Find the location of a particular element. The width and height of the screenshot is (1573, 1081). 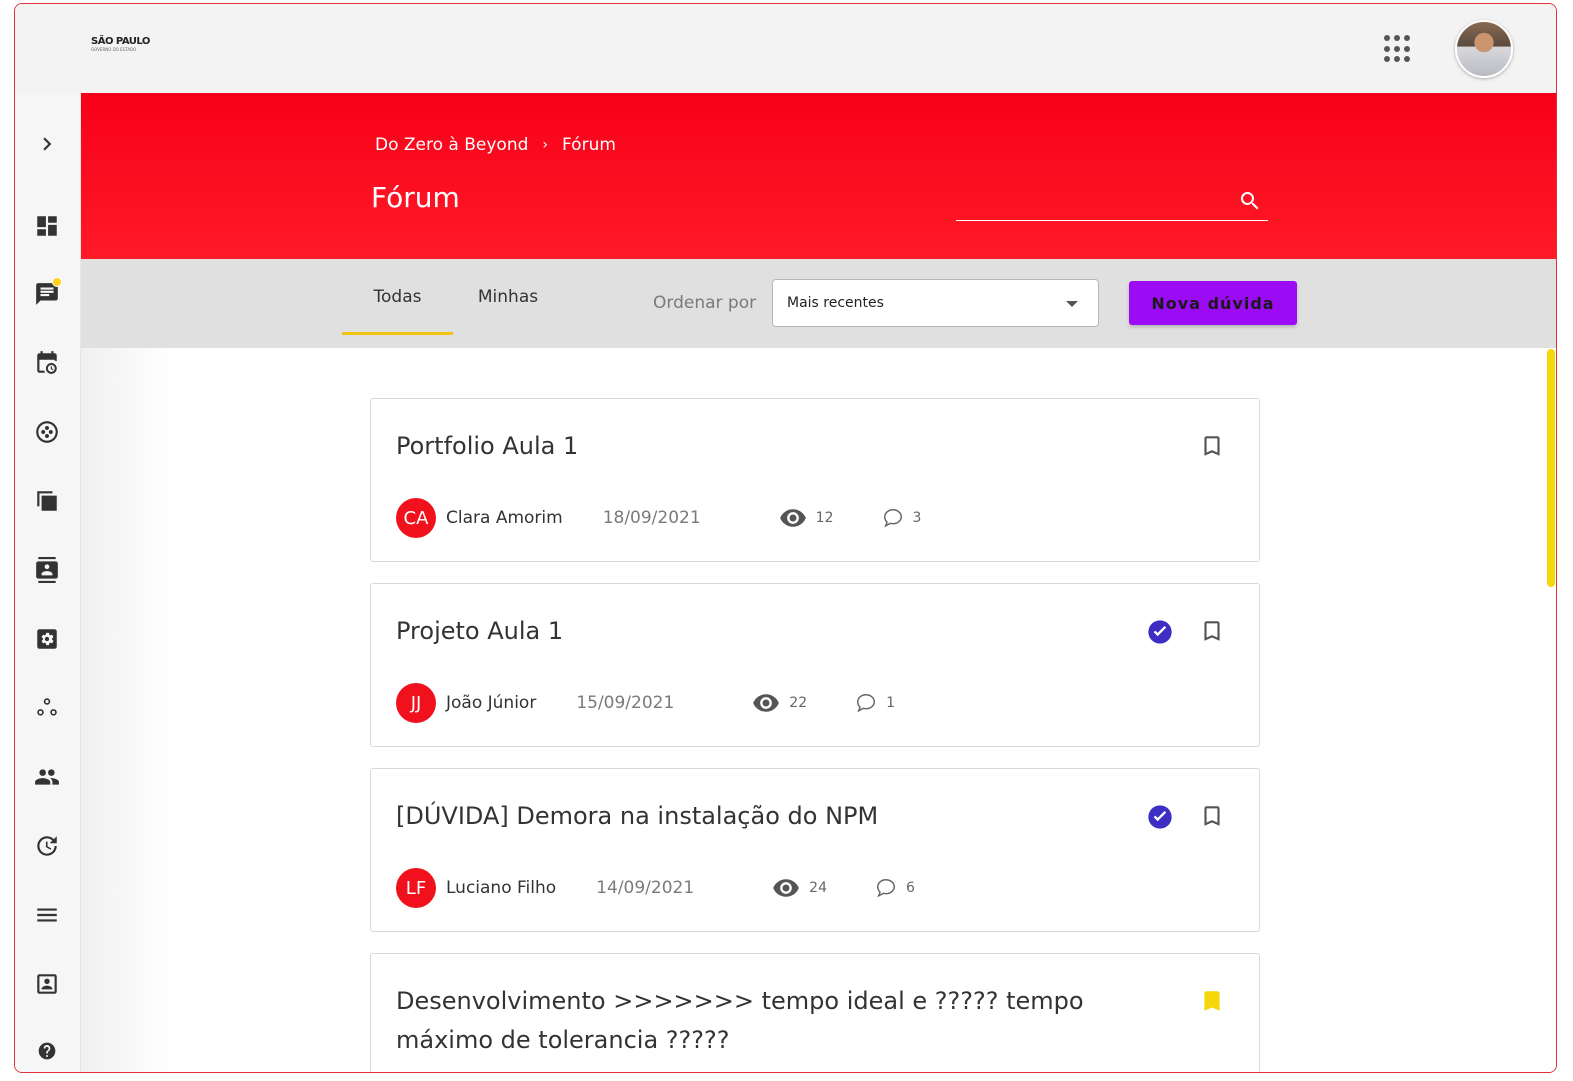

post-meta: LF Luciano Filho 14/09/2021 24 6 is located at coordinates (655, 888).